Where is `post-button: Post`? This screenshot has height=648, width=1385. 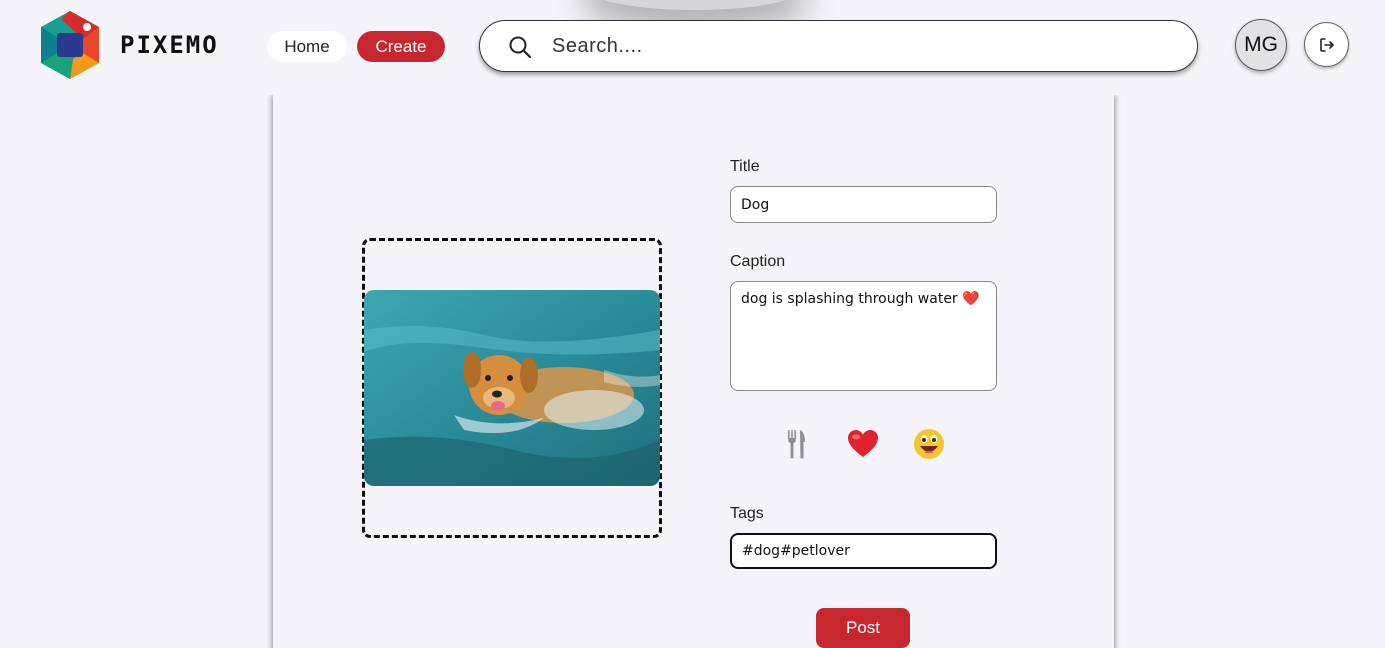
post-button: Post is located at coordinates (863, 628).